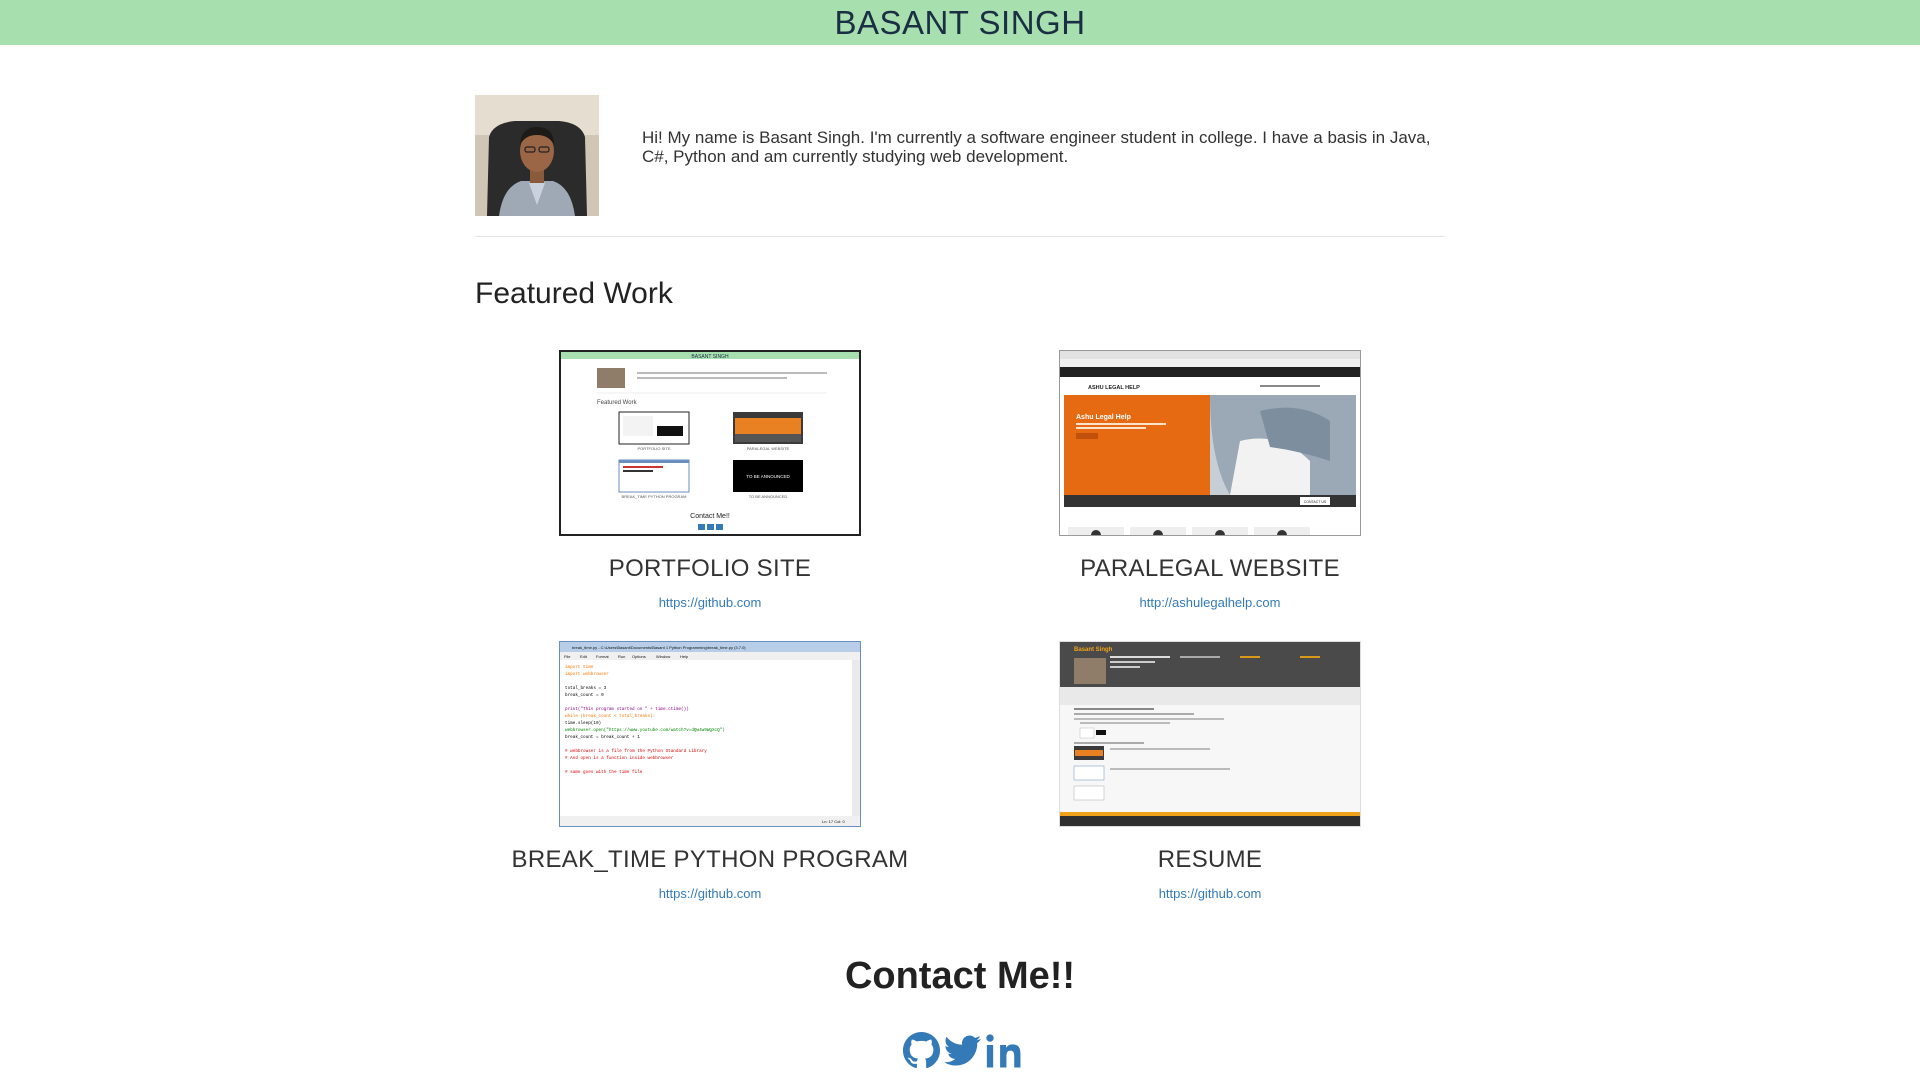  I want to click on svg-text: import time, so click(579, 667).